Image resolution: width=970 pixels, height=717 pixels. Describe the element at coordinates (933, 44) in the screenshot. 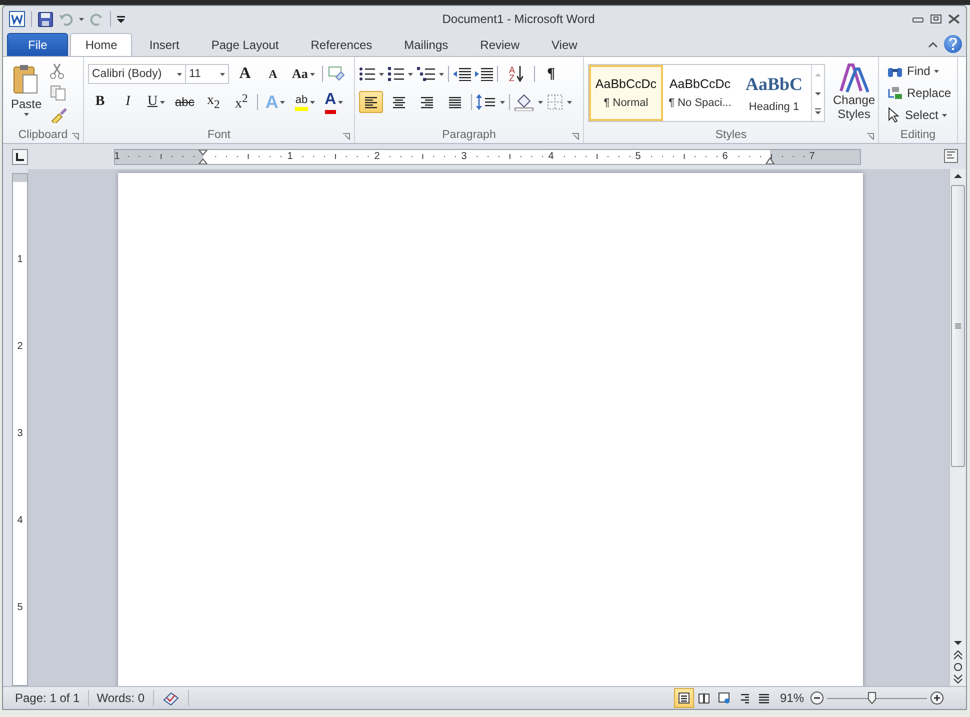

I see `collapse-ribbon-icon` at that location.